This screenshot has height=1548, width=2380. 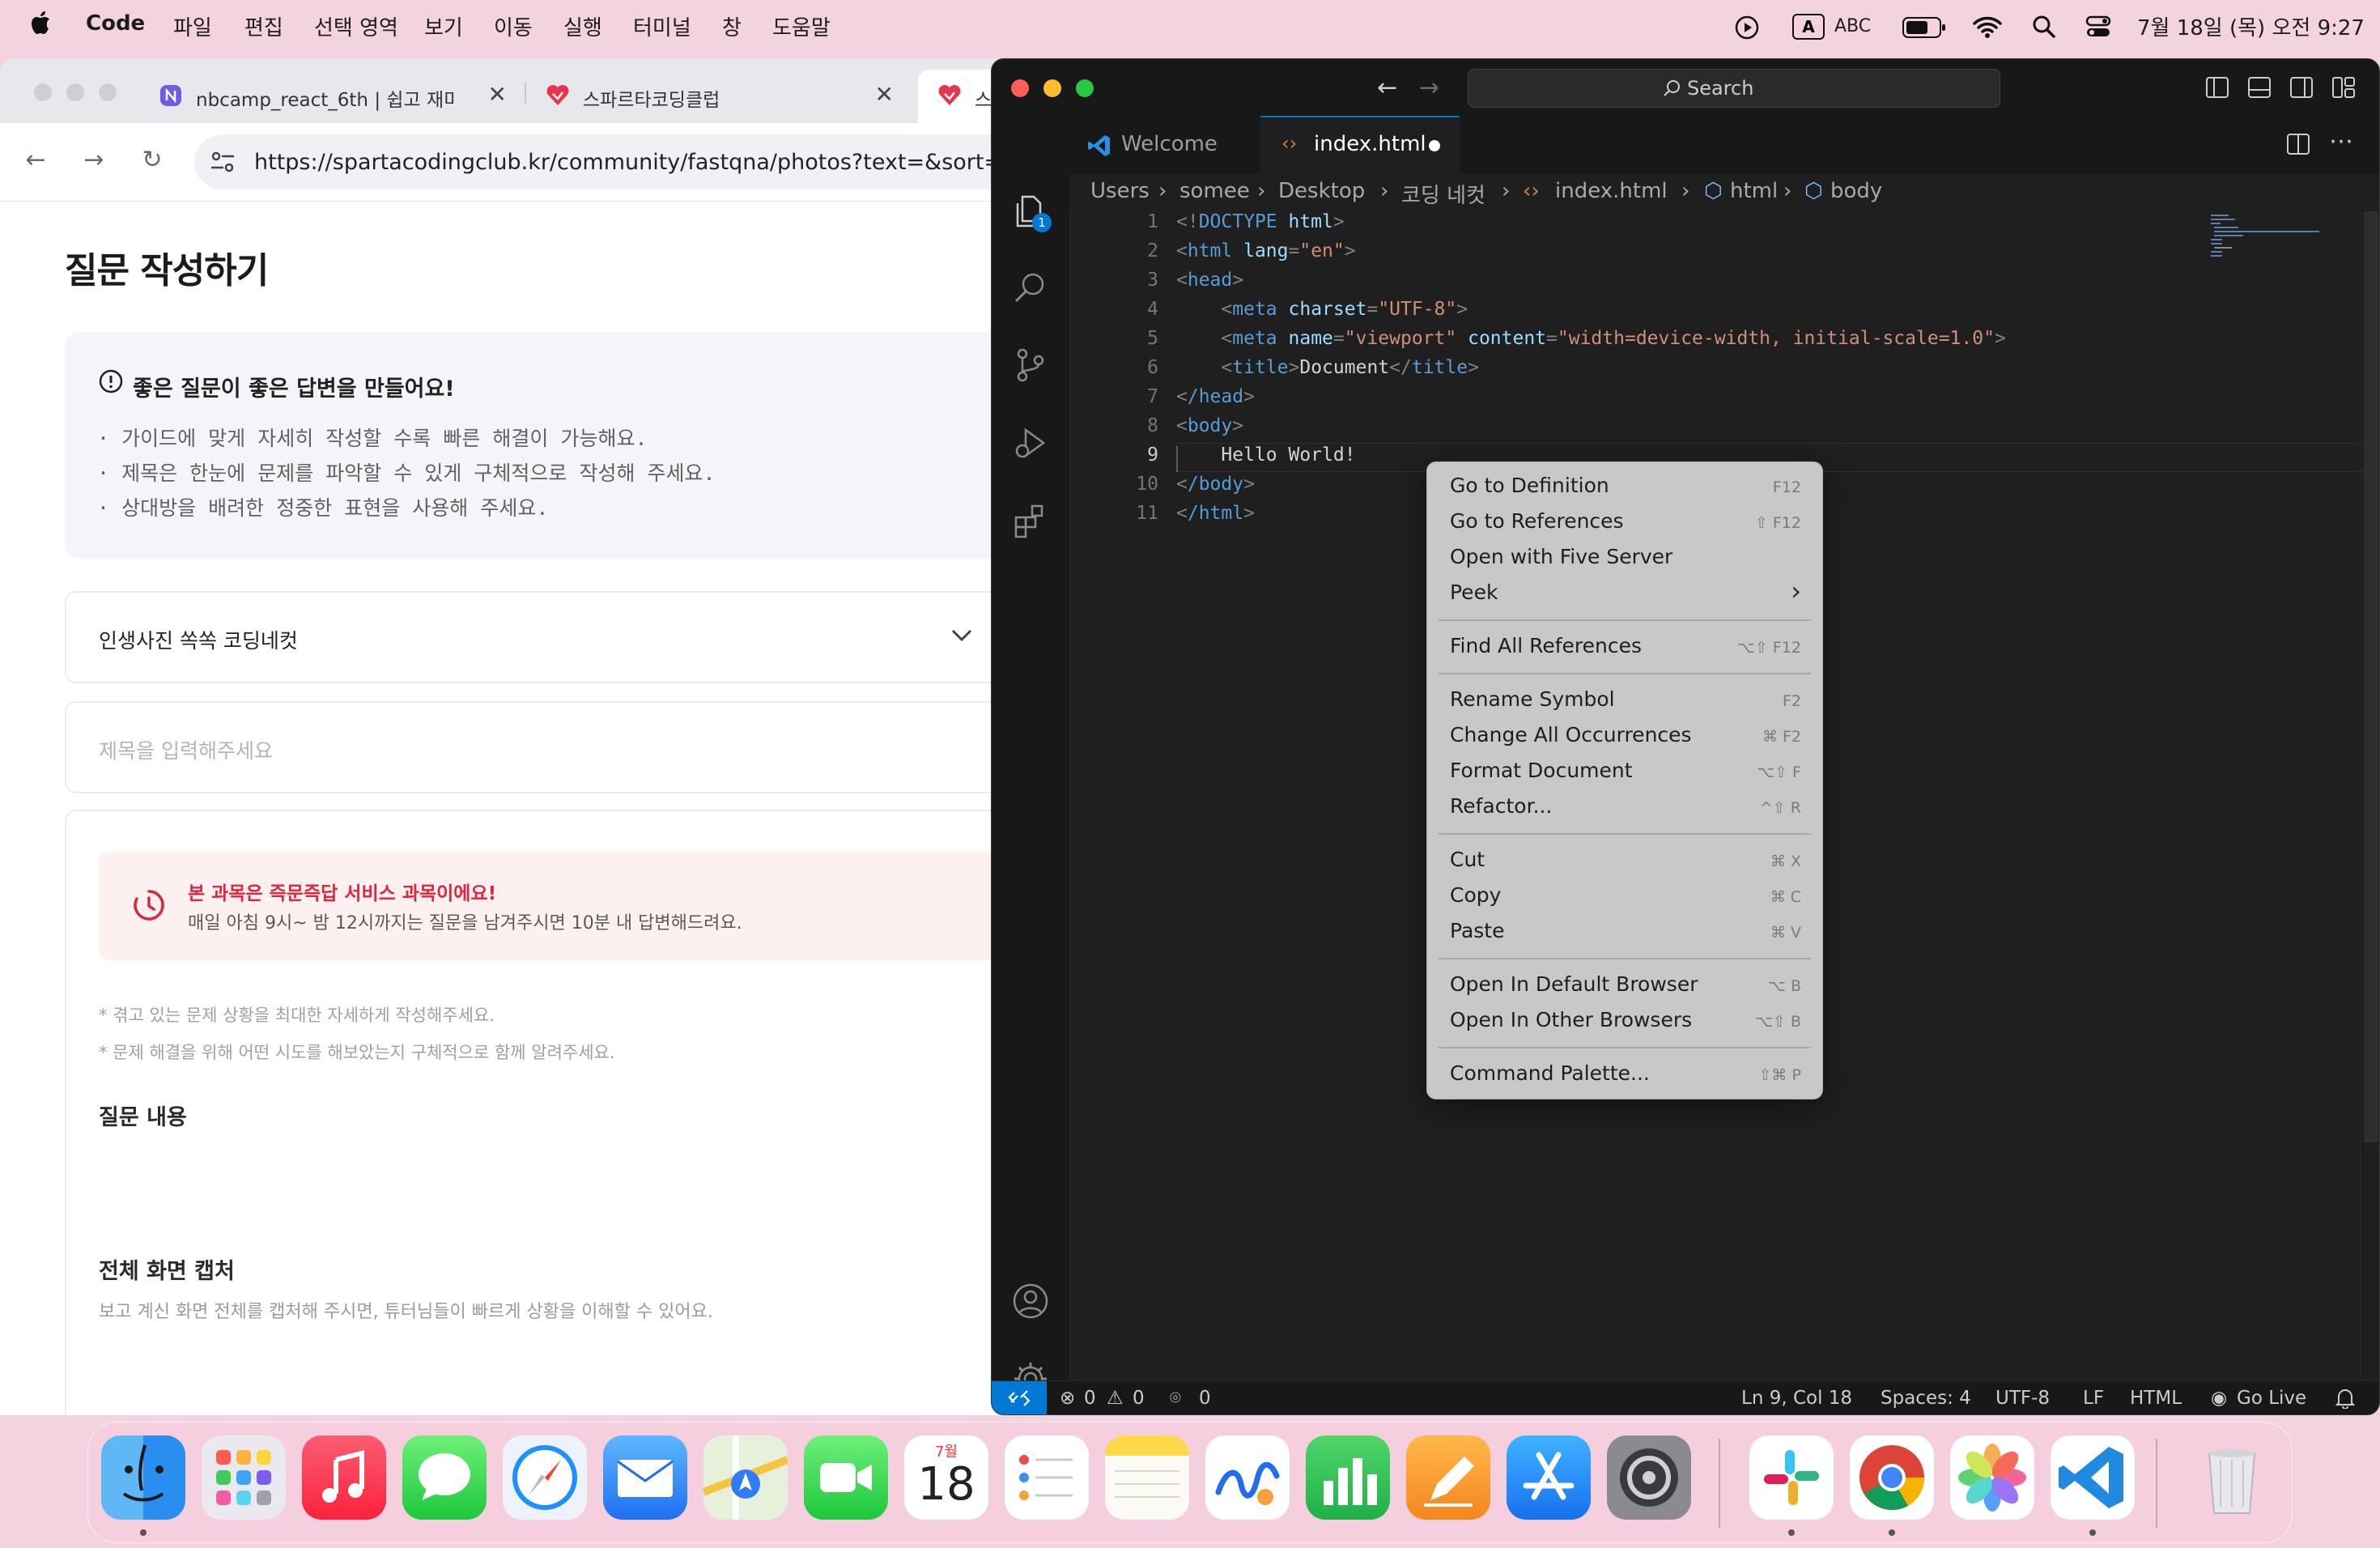 What do you see at coordinates (2301, 87) in the screenshot?
I see `toggle-secondary-sidebar-icon` at bounding box center [2301, 87].